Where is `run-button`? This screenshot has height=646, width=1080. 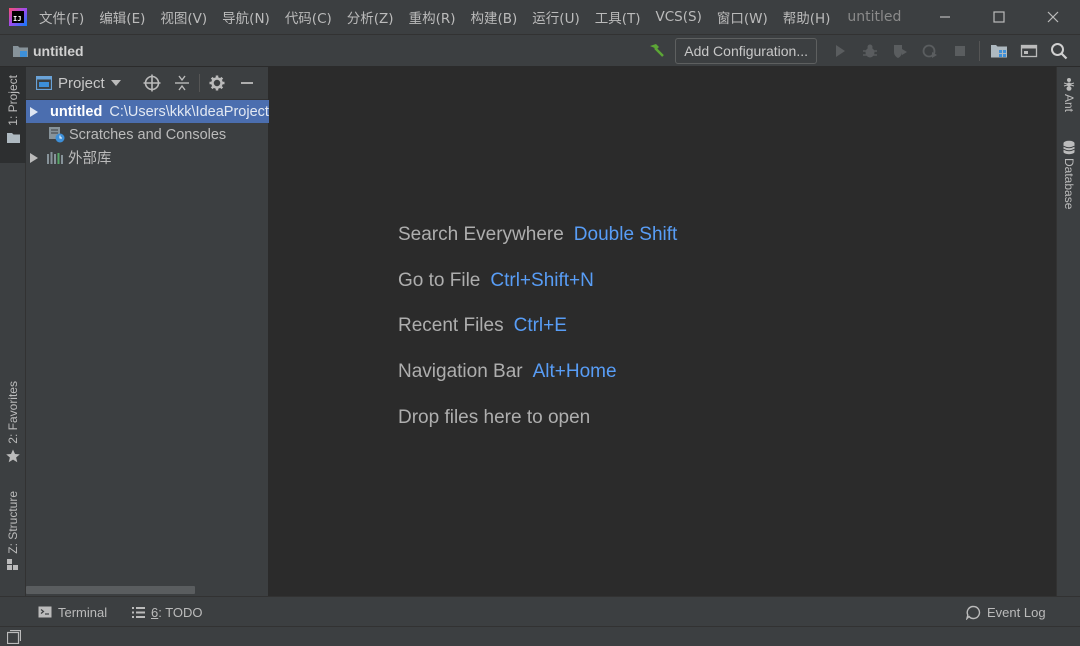
run-button is located at coordinates (840, 51).